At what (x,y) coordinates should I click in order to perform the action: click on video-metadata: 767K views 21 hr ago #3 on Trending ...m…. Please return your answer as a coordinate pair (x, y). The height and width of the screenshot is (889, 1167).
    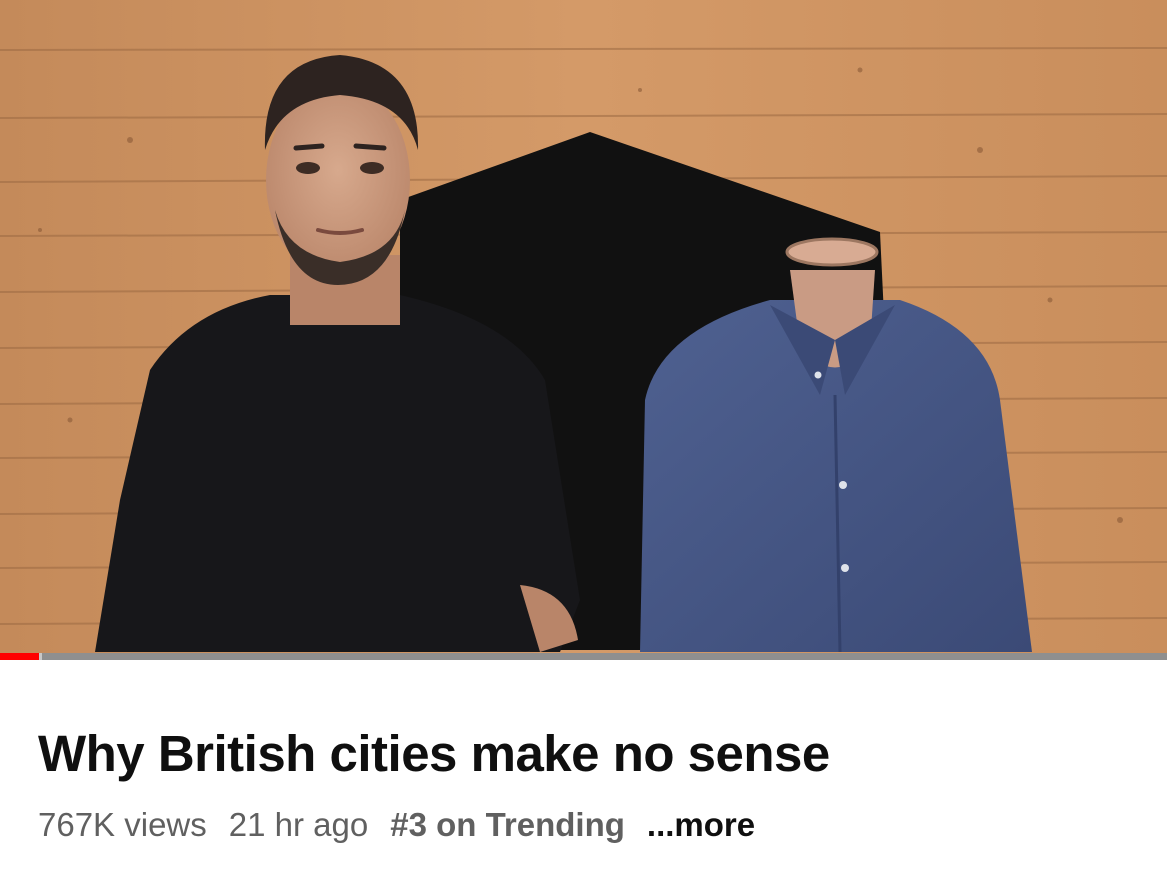
    Looking at the image, I should click on (396, 825).